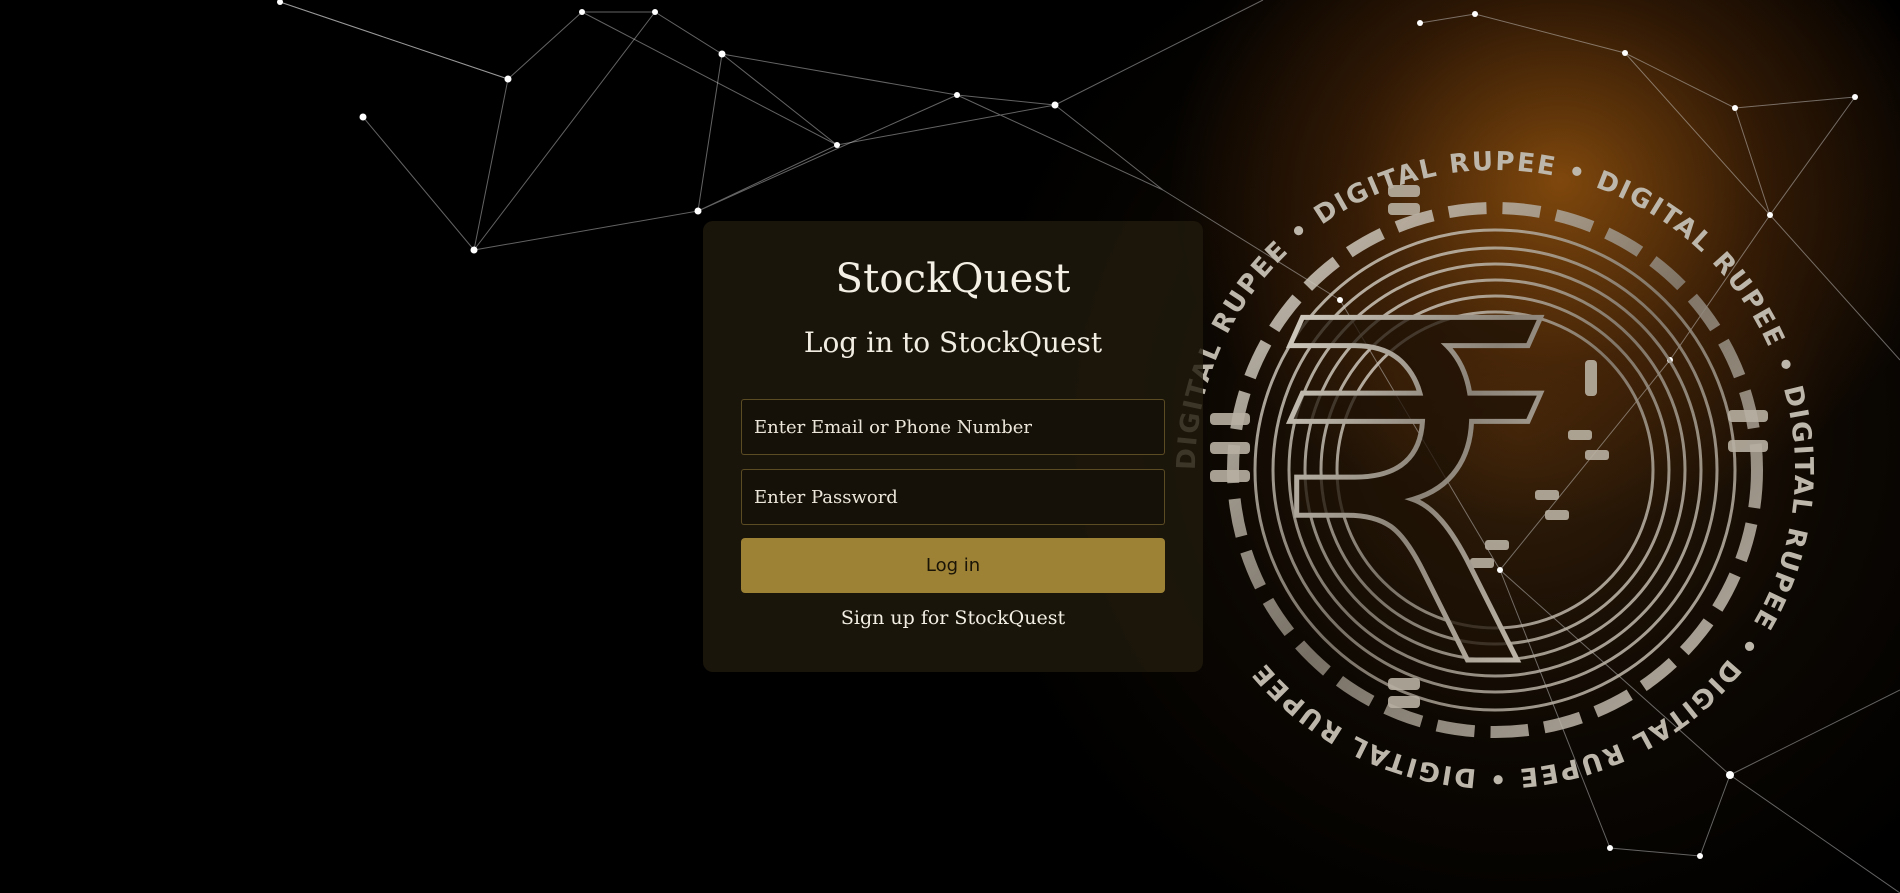 This screenshot has height=893, width=1900. Describe the element at coordinates (953, 279) in the screenshot. I see `brand-title: StockQuest` at that location.